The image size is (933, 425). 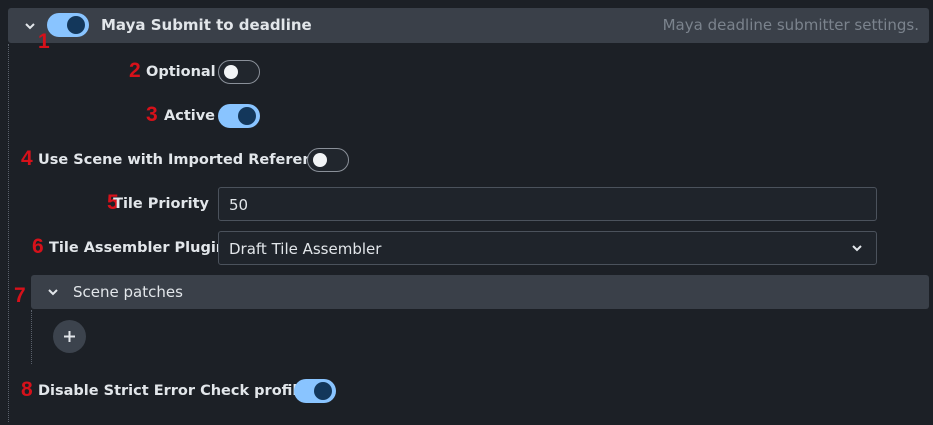 I want to click on active-label: Active, so click(x=190, y=116).